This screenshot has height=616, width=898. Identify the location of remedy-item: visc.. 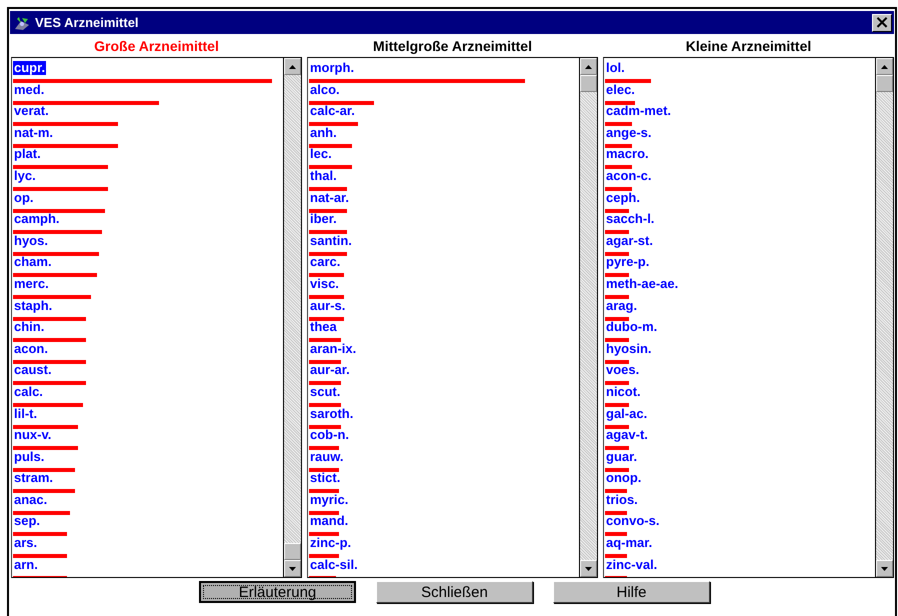
(324, 283).